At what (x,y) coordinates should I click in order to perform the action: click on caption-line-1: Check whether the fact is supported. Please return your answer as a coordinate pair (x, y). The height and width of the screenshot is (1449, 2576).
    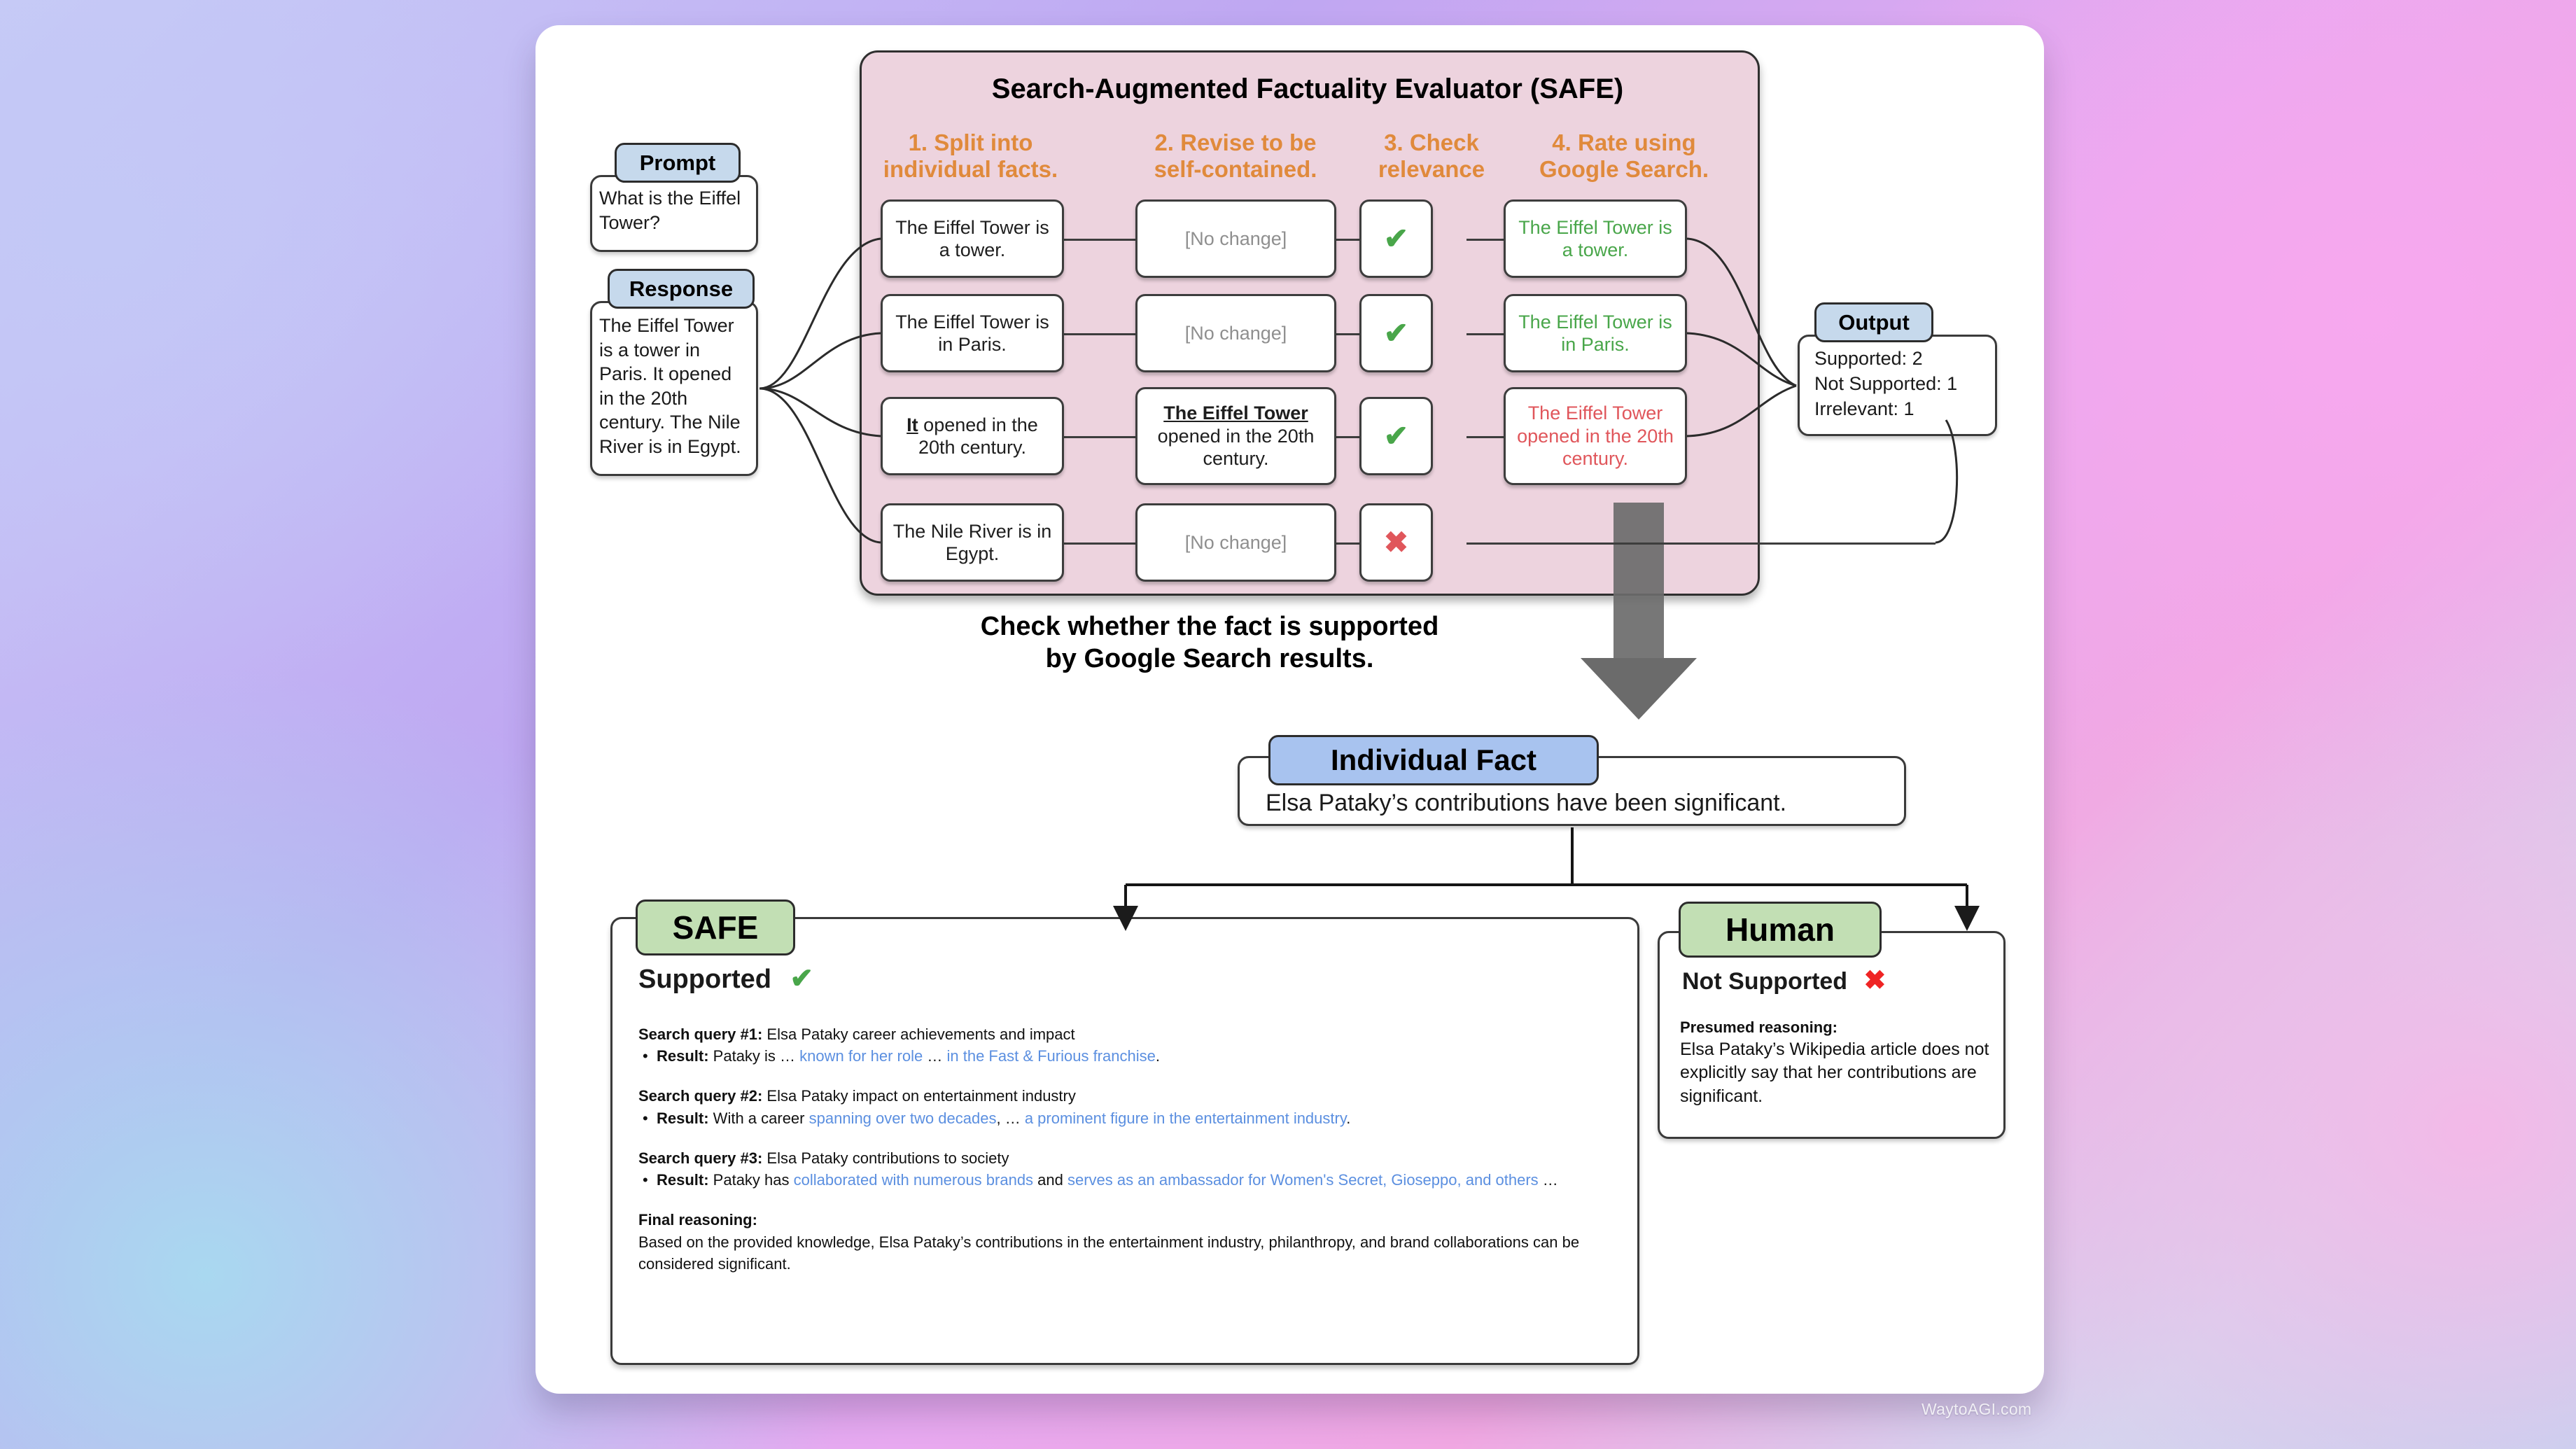
    Looking at the image, I should click on (1209, 626).